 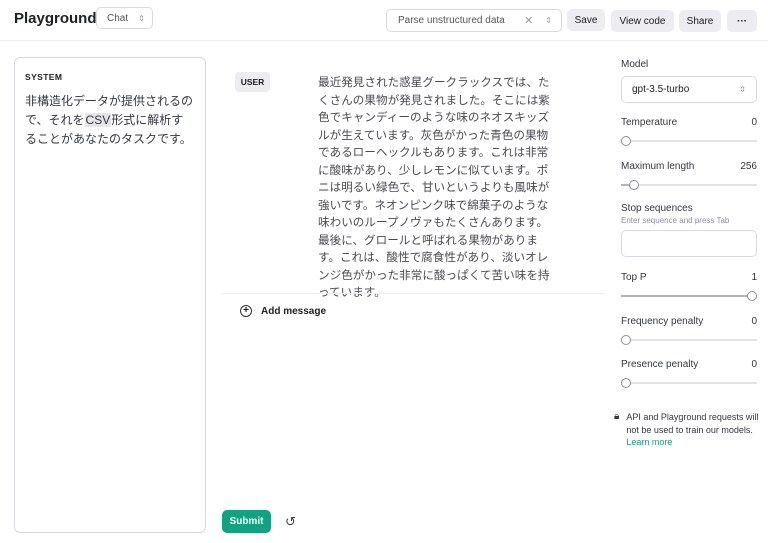 What do you see at coordinates (649, 442) in the screenshot?
I see `learn-more-link: Learn more` at bounding box center [649, 442].